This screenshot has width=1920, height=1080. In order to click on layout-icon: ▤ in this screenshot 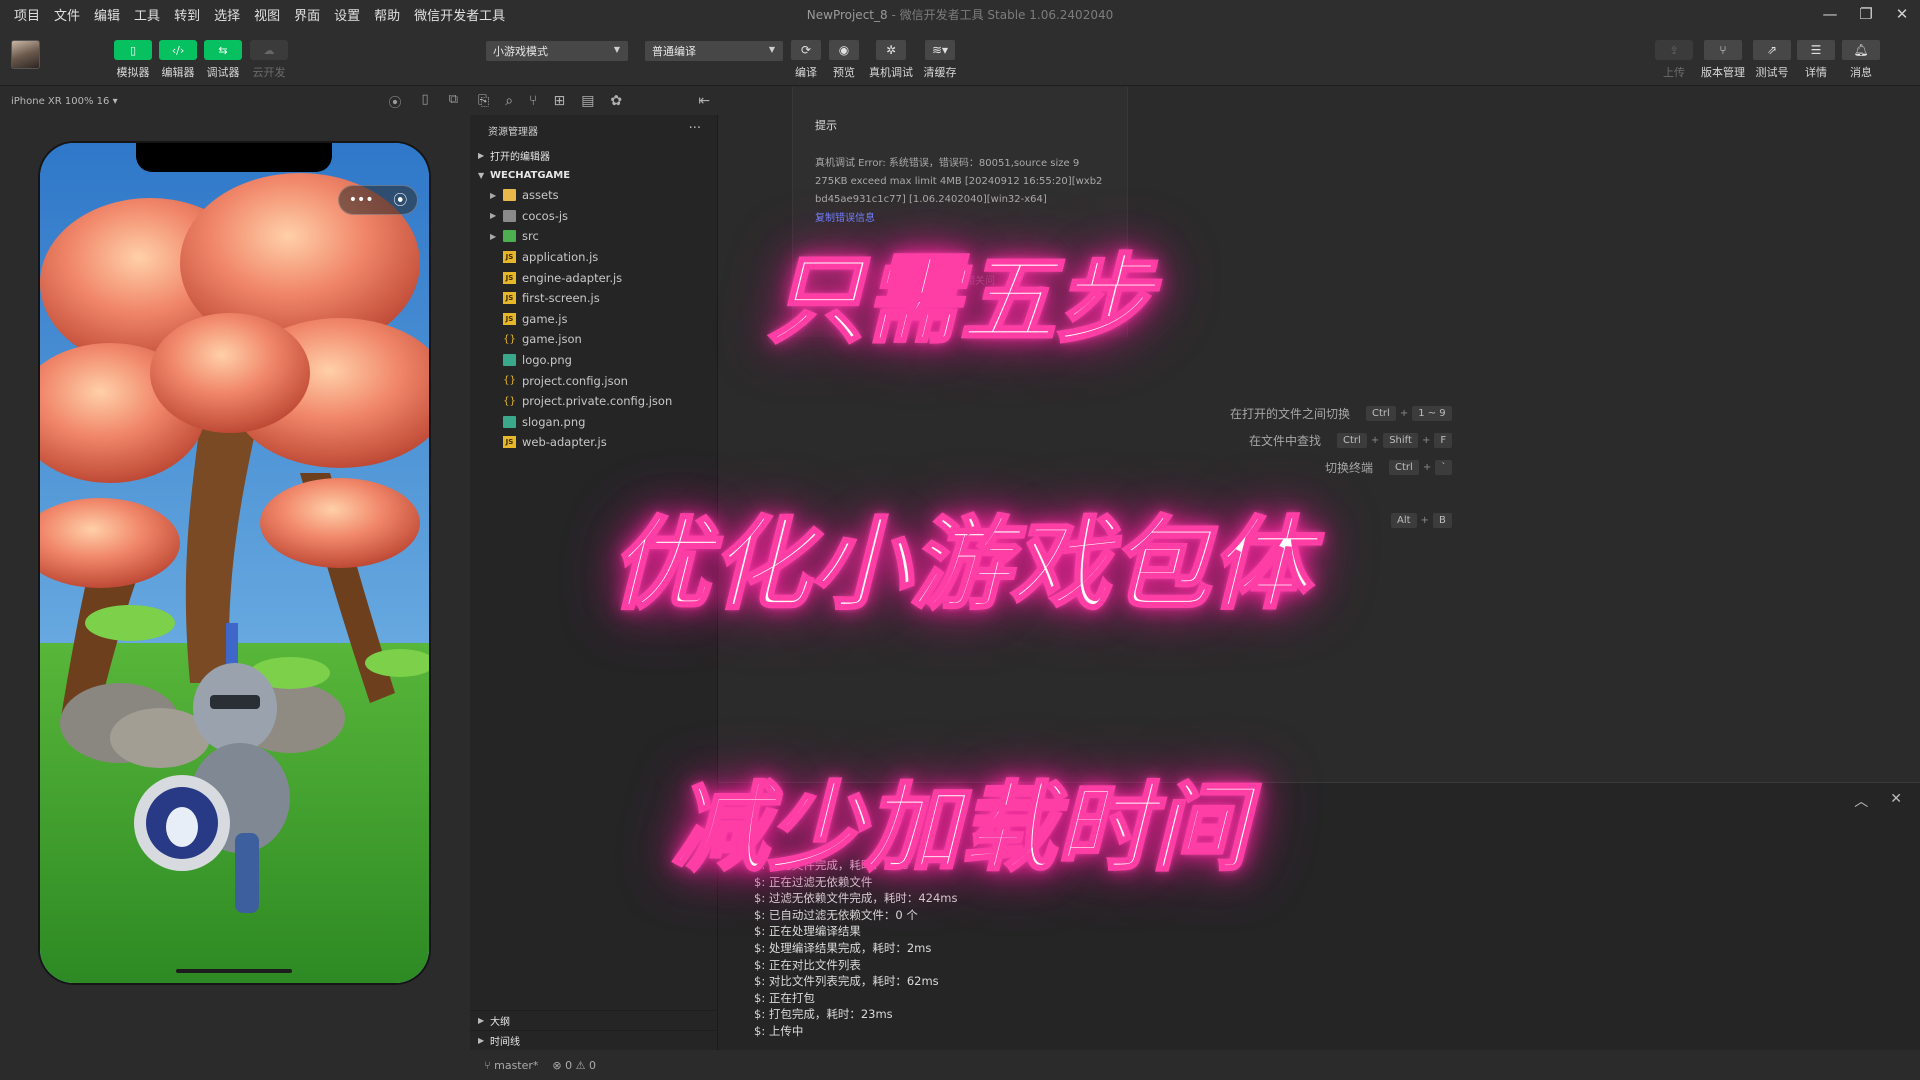, I will do `click(587, 101)`.